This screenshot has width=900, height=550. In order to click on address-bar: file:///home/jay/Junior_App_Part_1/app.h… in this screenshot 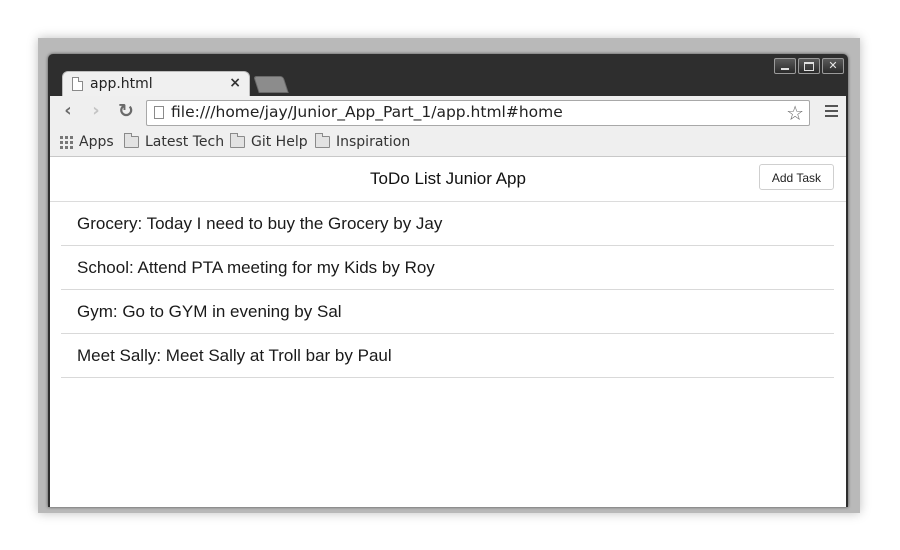, I will do `click(478, 113)`.